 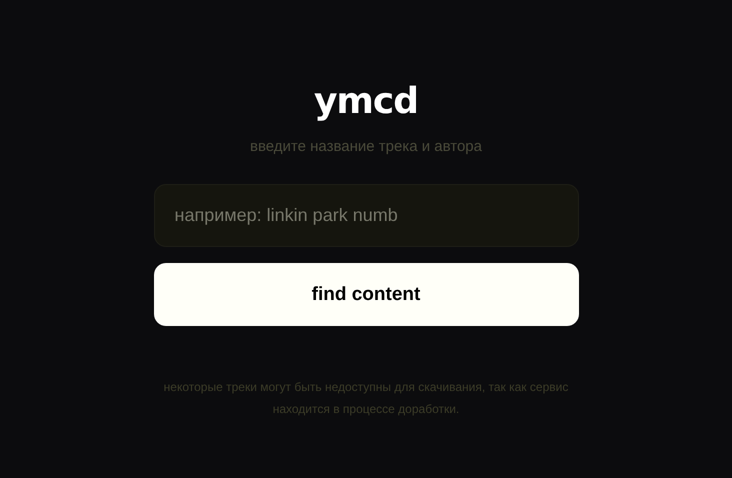 I want to click on subtitle: введите название трека и автора, so click(x=366, y=147).